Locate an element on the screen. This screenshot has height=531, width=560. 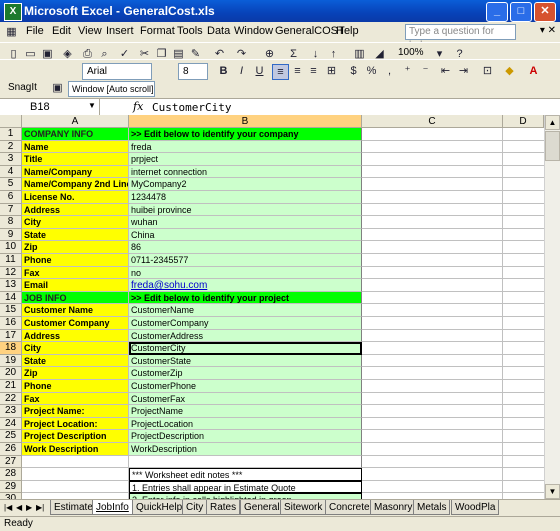
row-header: 3 is located at coordinates (11, 159).